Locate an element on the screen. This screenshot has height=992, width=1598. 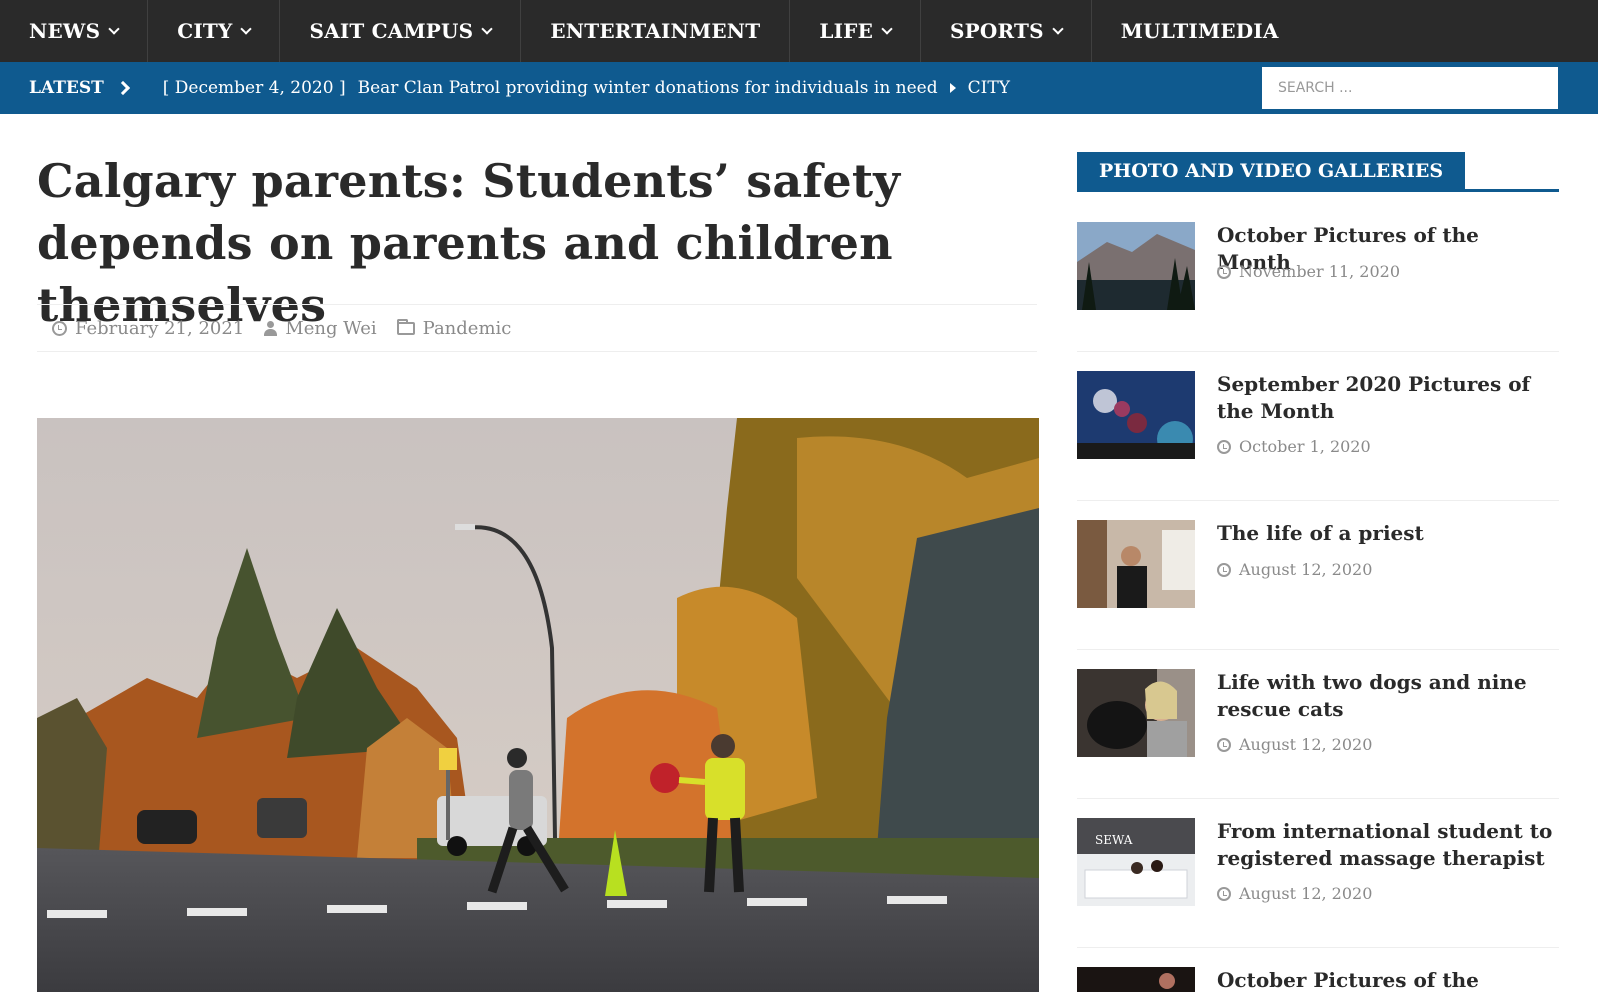
user-icon is located at coordinates (271, 328).